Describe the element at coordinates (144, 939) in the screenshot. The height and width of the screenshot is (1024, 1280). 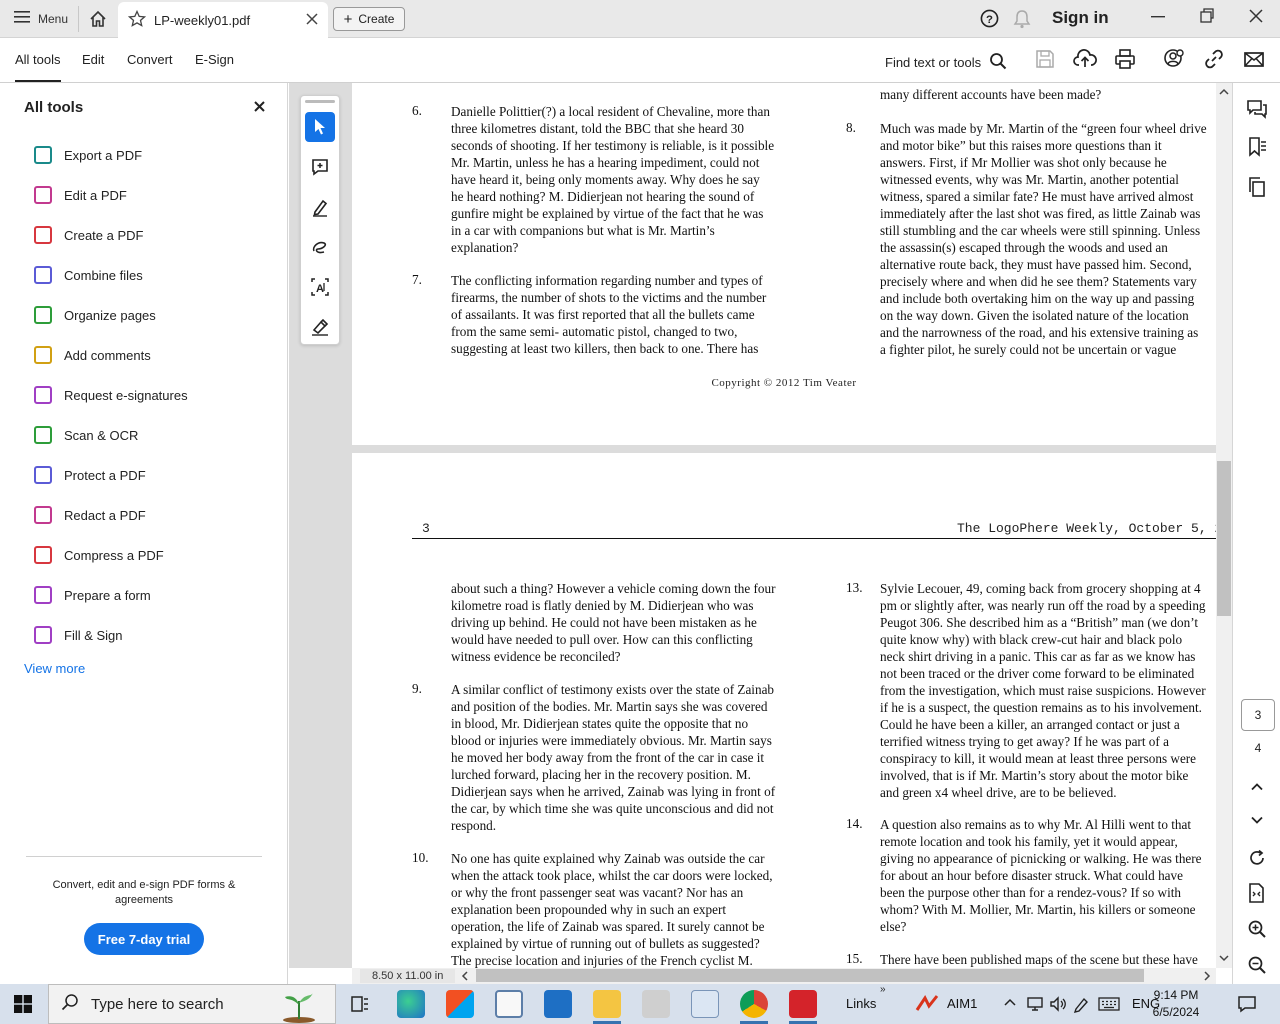
I see `free-trial-button: Free 7-day trial` at that location.